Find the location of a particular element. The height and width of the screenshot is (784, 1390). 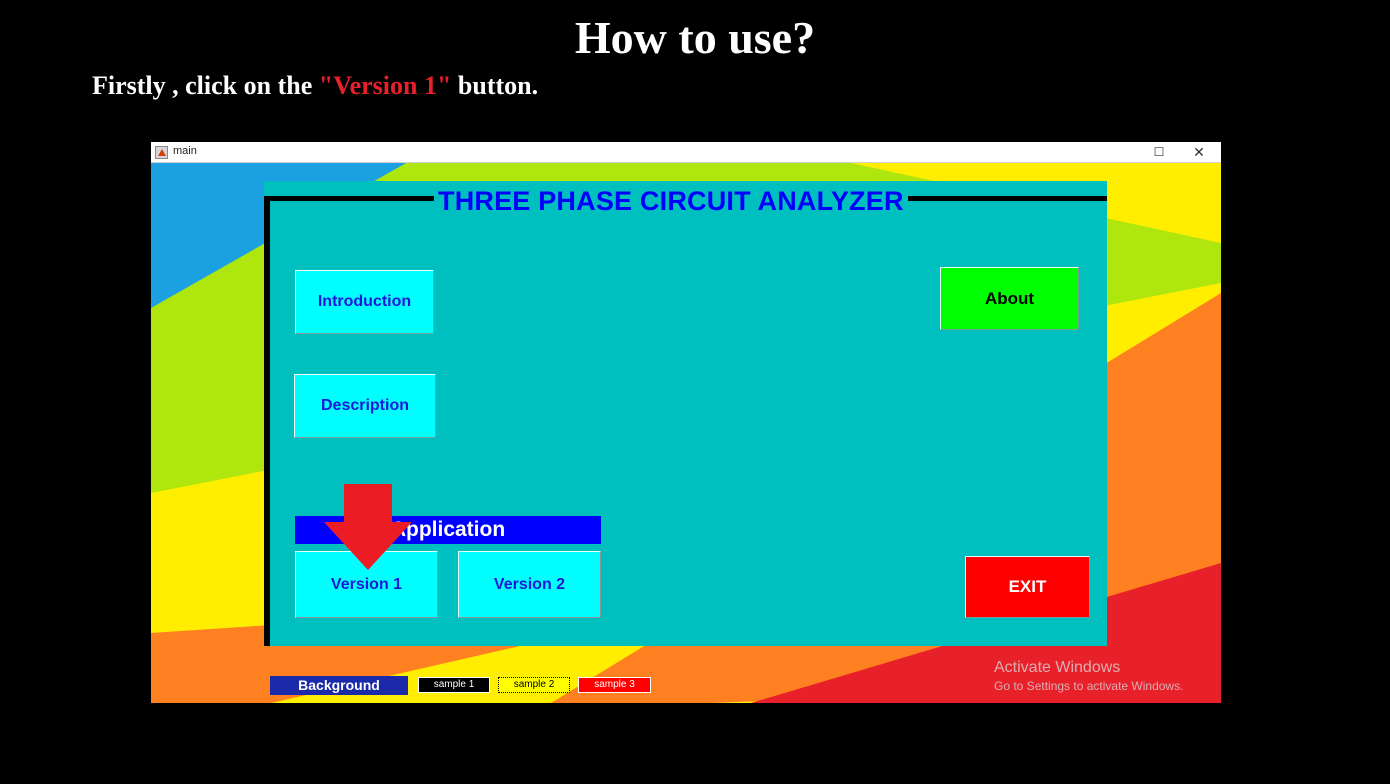

sample-3-button: sample 3 is located at coordinates (614, 685).